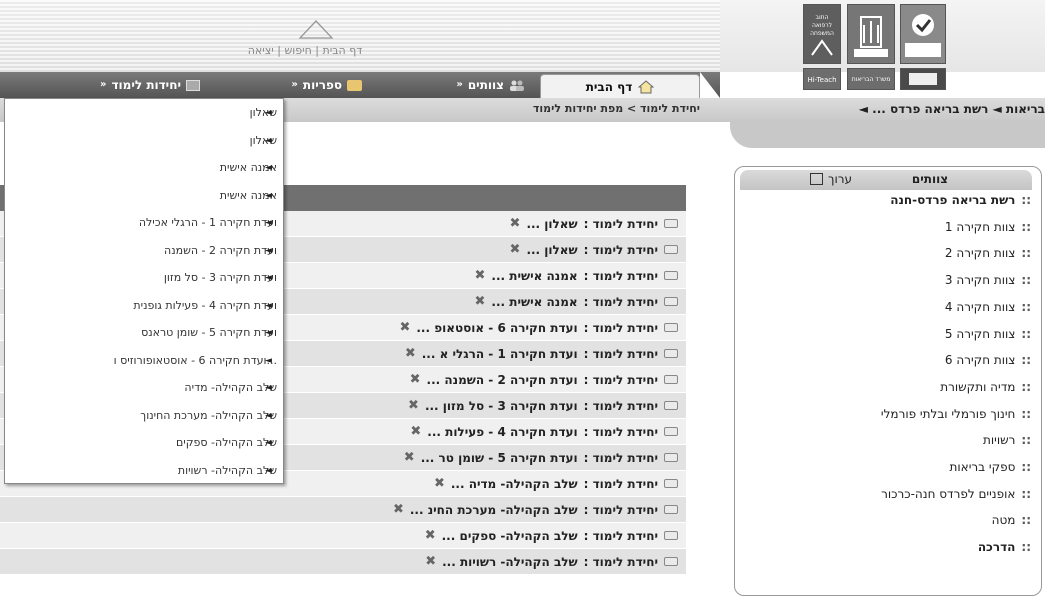  What do you see at coordinates (887, 285) in the screenshot?
I see `team-list-item: ::צוות חקירה 3` at bounding box center [887, 285].